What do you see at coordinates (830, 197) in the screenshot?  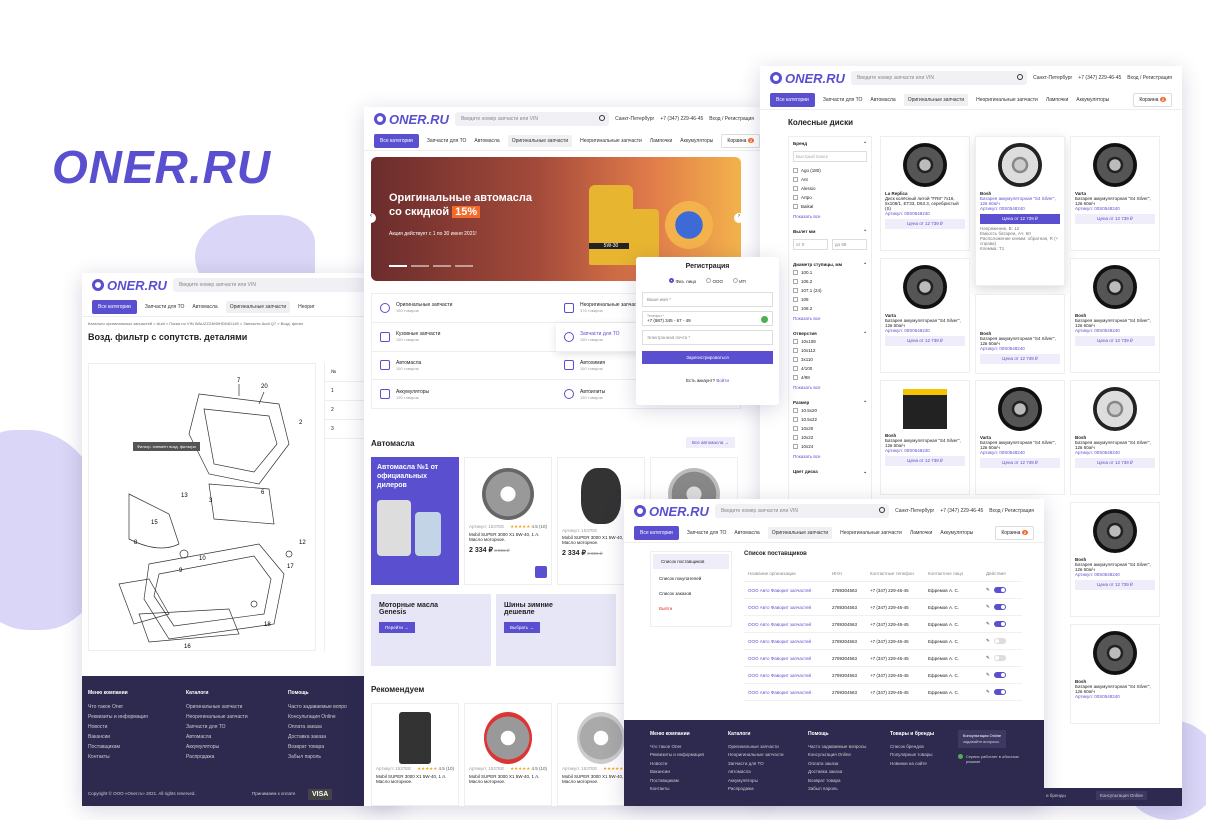 I see `filter-option: Artpo` at bounding box center [830, 197].